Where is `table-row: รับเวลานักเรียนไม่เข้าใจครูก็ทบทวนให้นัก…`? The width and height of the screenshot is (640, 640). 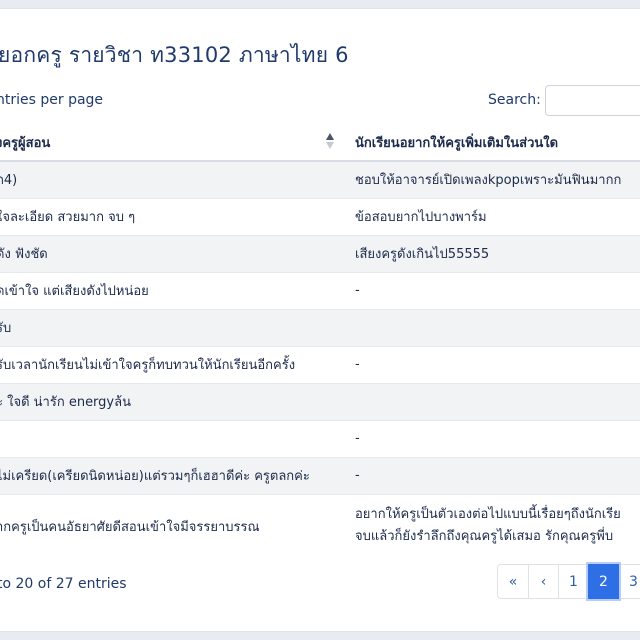
table-row: รับเวลานักเรียนไม่เข้าใจครูก็ทบทวนให้นัก… is located at coordinates (320, 364).